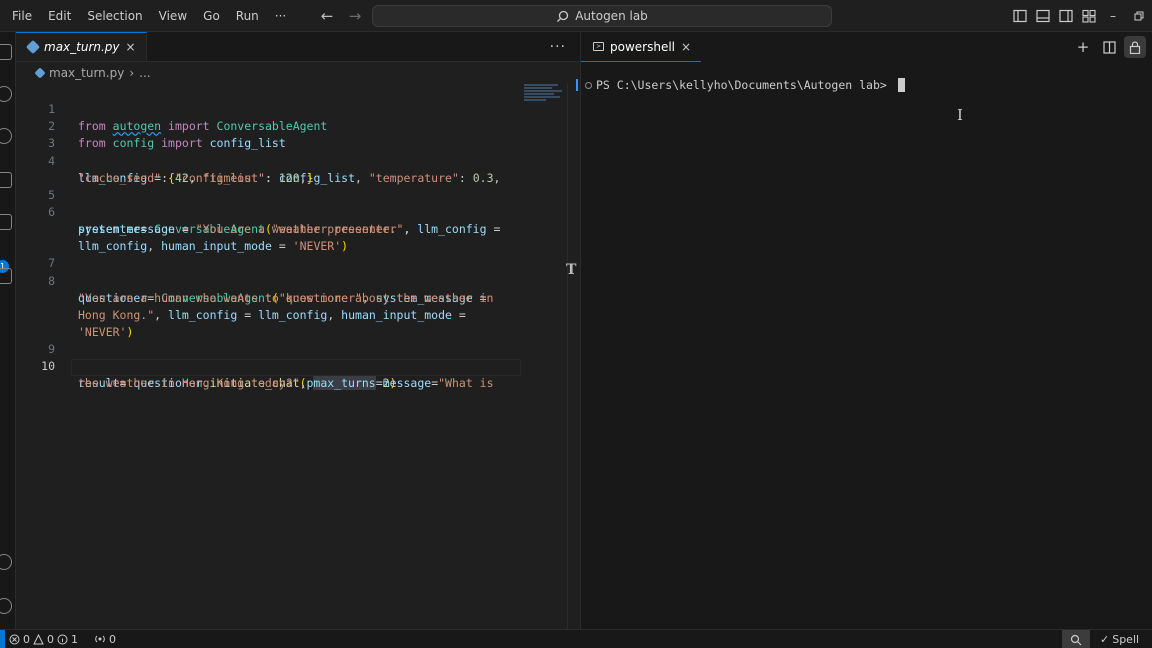 Image resolution: width=1152 pixels, height=648 pixels. I want to click on tab-filename: max_turn.py, so click(82, 47).